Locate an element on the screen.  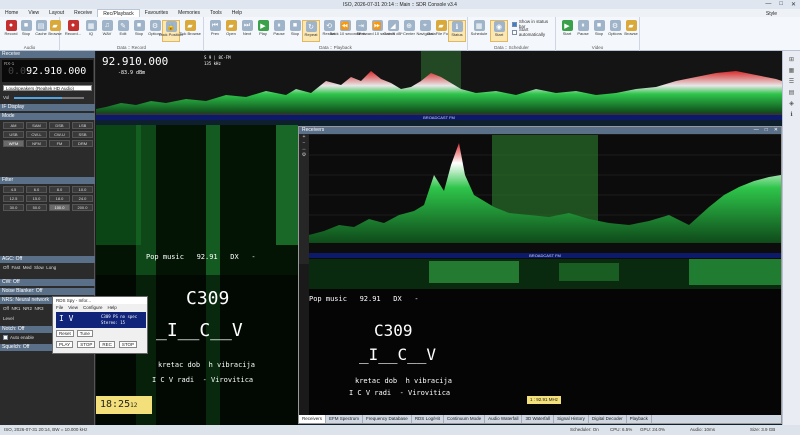
if-display-header: IF Display is located at coordinates (47, 107).